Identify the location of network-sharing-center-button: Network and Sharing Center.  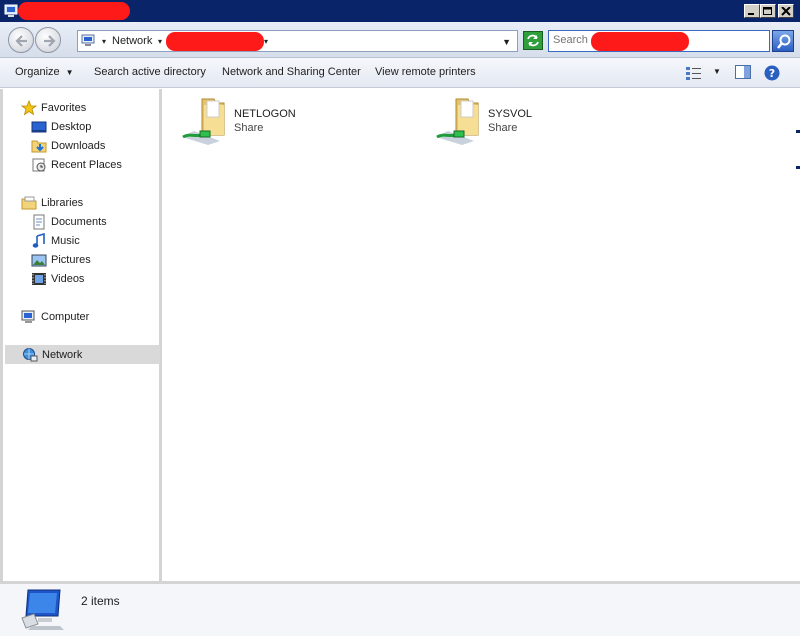
(291, 72).